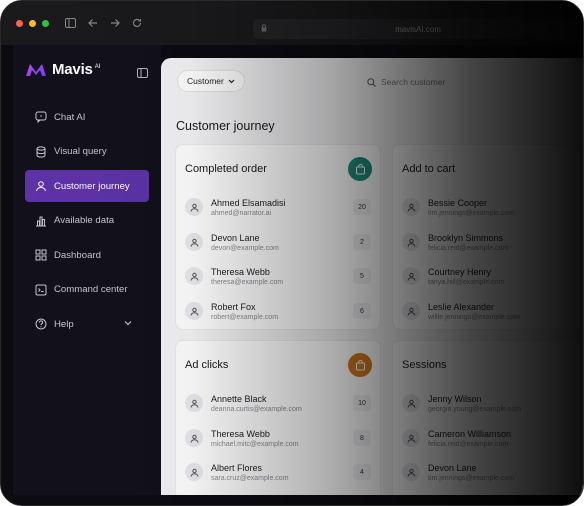 The width and height of the screenshot is (584, 506). Describe the element at coordinates (360, 365) in the screenshot. I see `card-badge` at that location.